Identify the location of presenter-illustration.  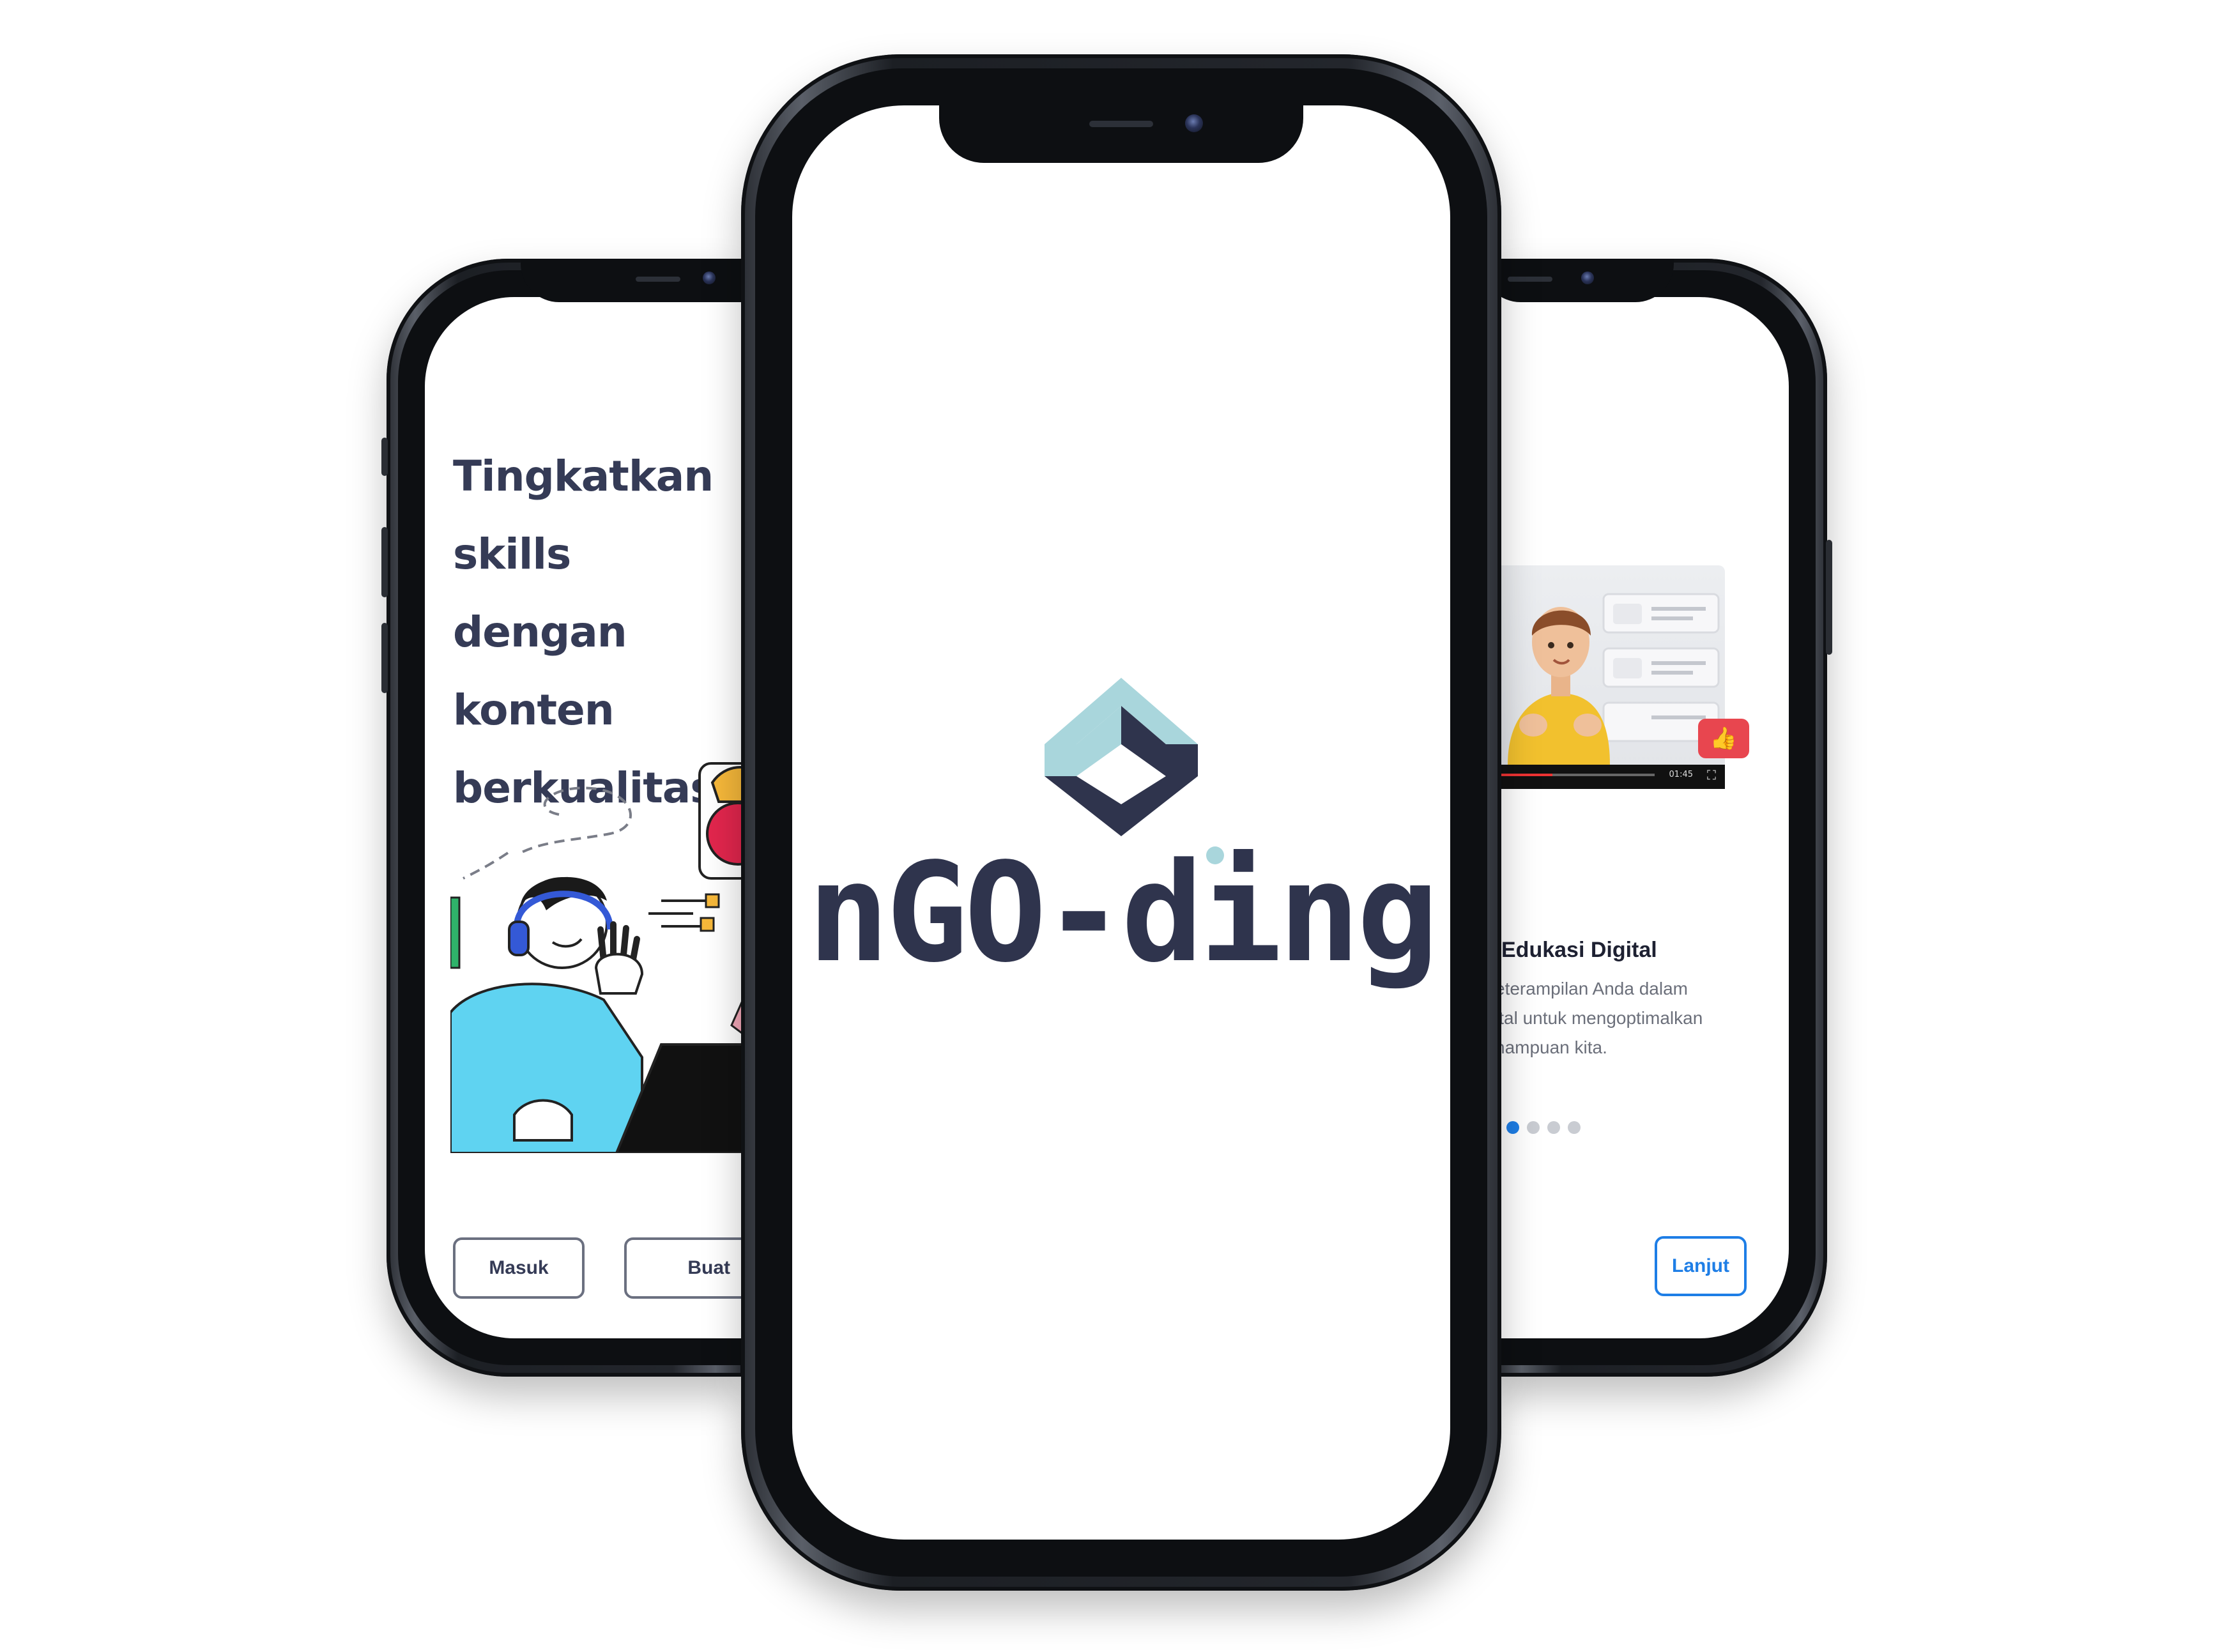
(1614, 679).